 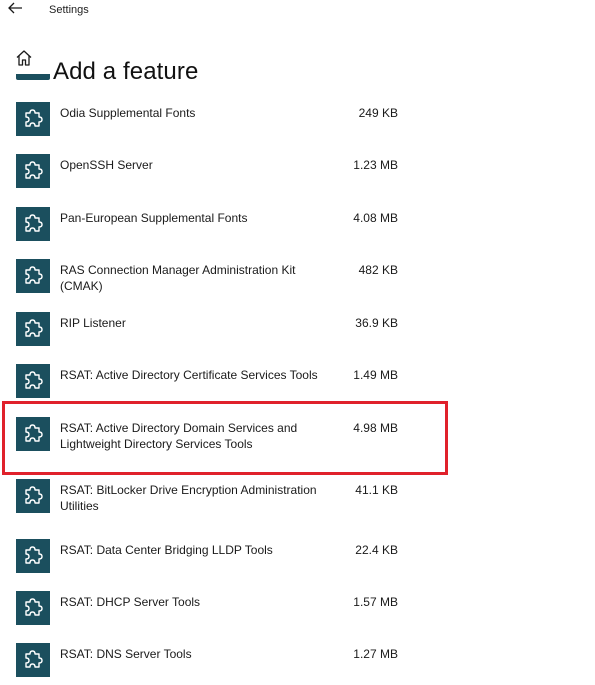 I want to click on feature-size: 36.9 KB, so click(x=376, y=323).